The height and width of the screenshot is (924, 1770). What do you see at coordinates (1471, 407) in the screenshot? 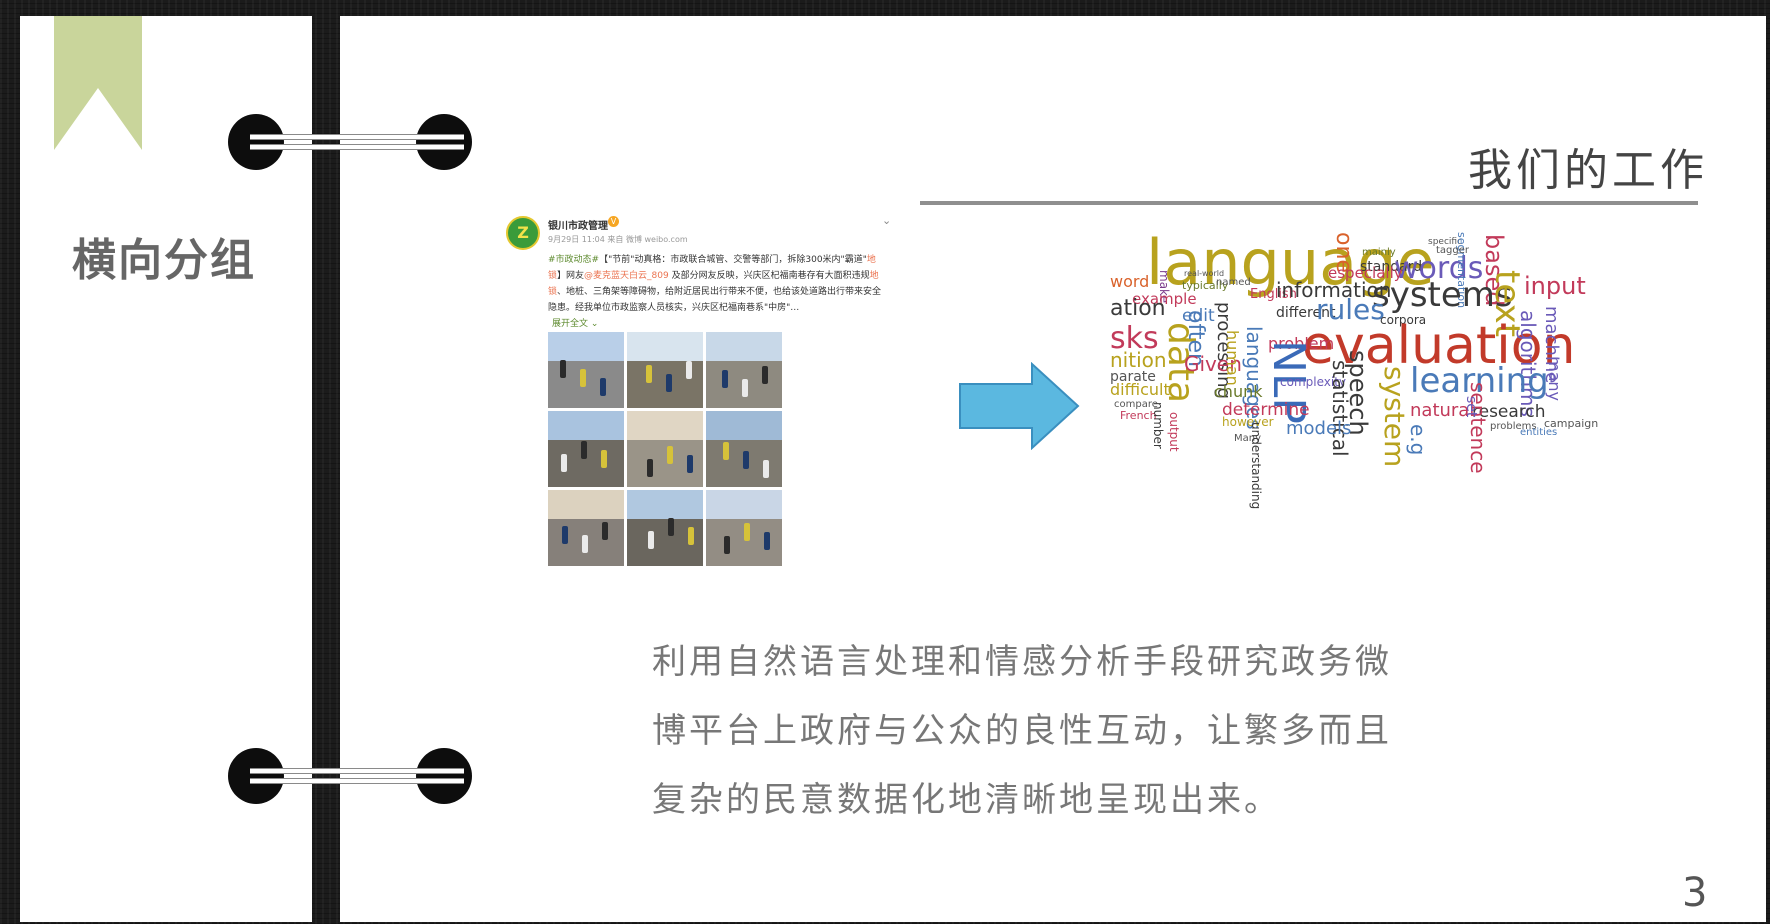
I see `word-cloud-word: set` at bounding box center [1471, 407].